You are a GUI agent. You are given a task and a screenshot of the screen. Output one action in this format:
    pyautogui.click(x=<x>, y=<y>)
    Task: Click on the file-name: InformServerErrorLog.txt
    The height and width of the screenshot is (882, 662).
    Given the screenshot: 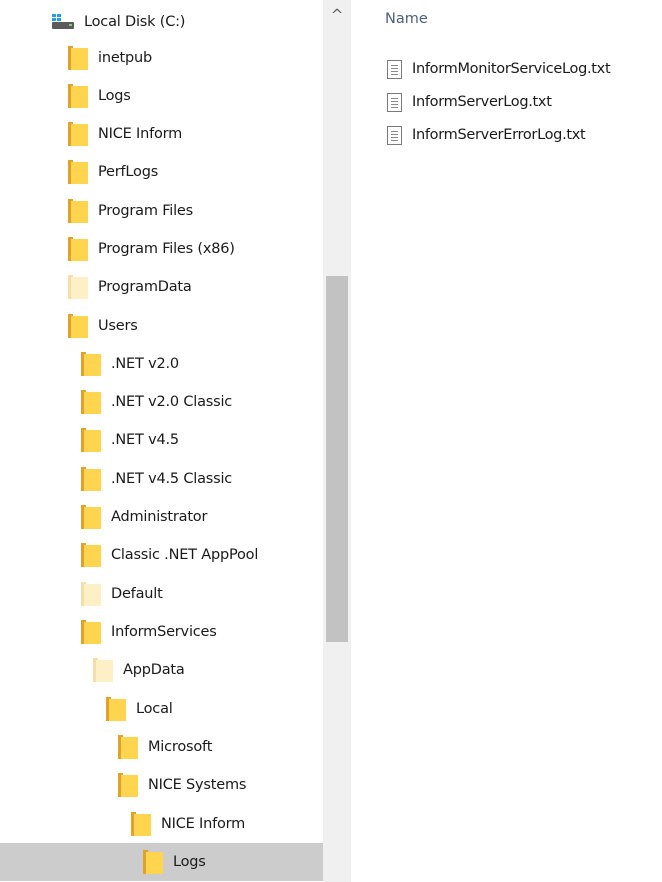 What is the action you would take?
    pyautogui.click(x=499, y=135)
    